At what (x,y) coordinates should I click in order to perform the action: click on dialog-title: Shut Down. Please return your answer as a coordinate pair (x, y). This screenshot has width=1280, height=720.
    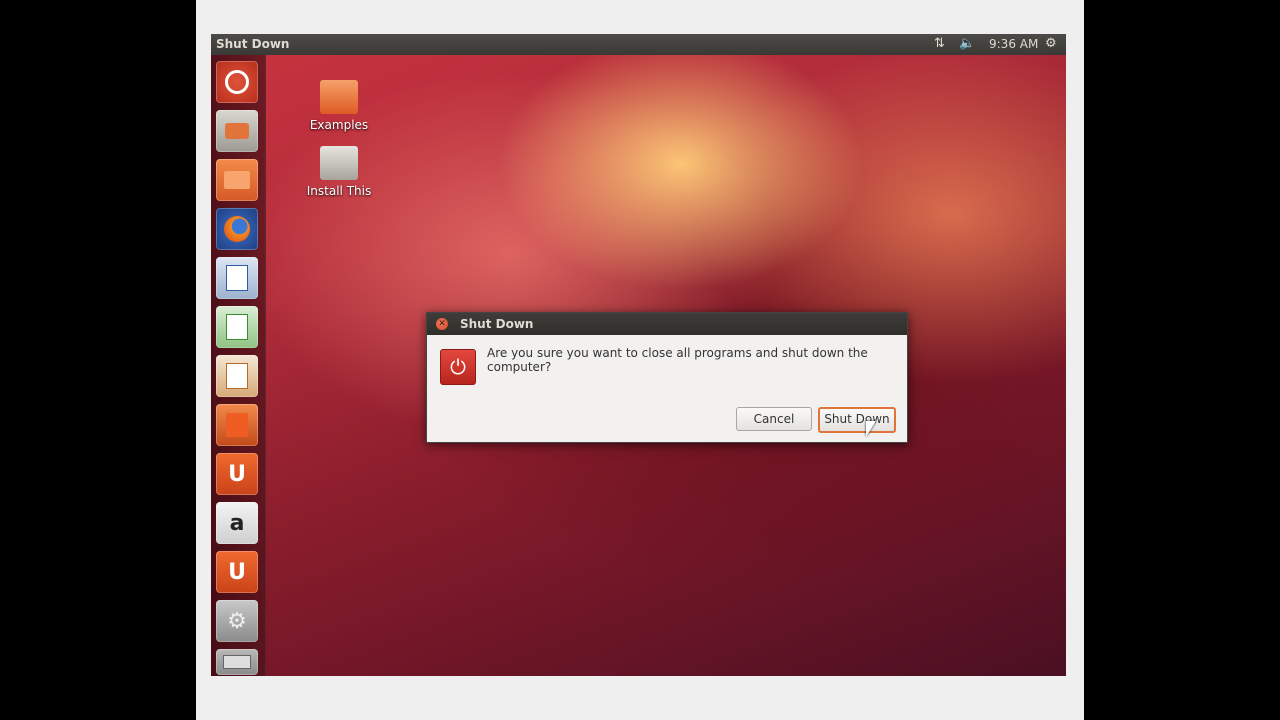
    Looking at the image, I should click on (497, 324).